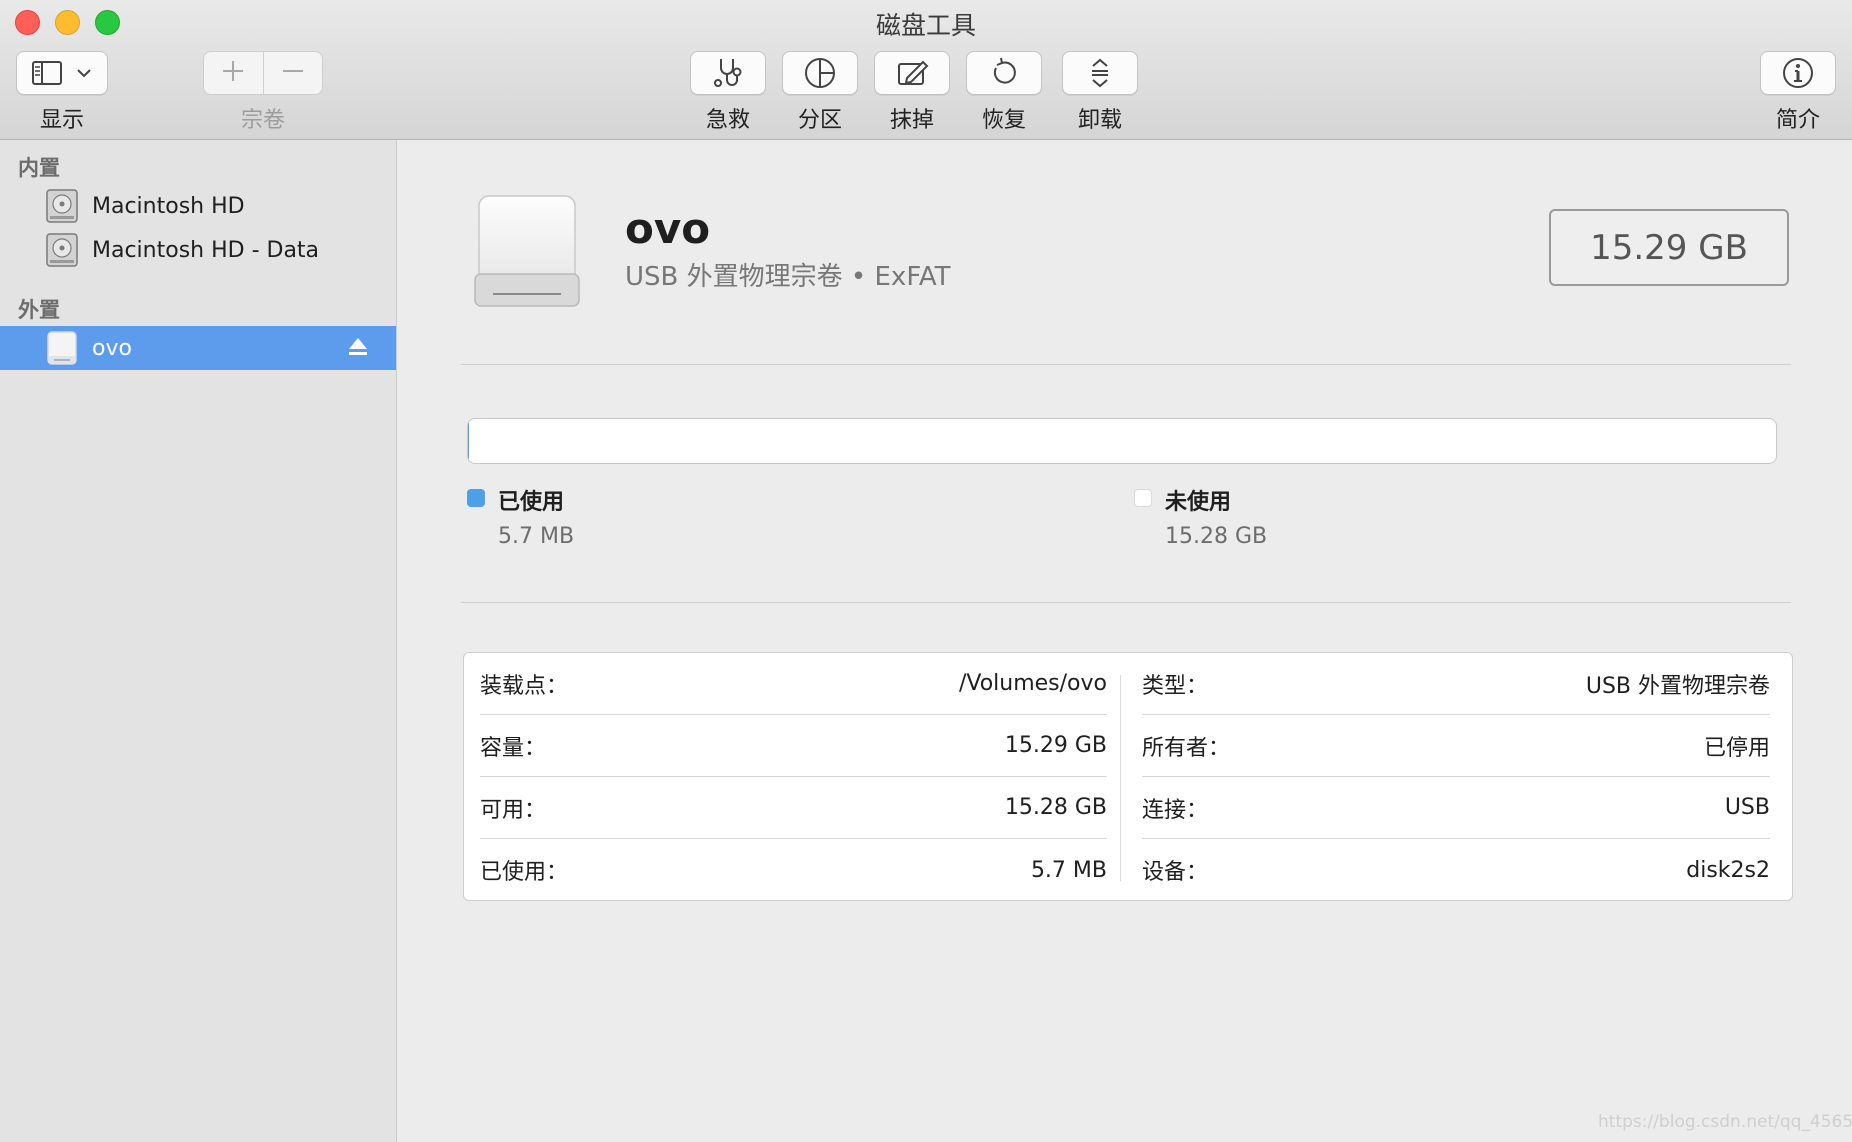 The width and height of the screenshot is (1852, 1142). What do you see at coordinates (536, 536) in the screenshot?
I see `used-legend-value: 5.7 MB` at bounding box center [536, 536].